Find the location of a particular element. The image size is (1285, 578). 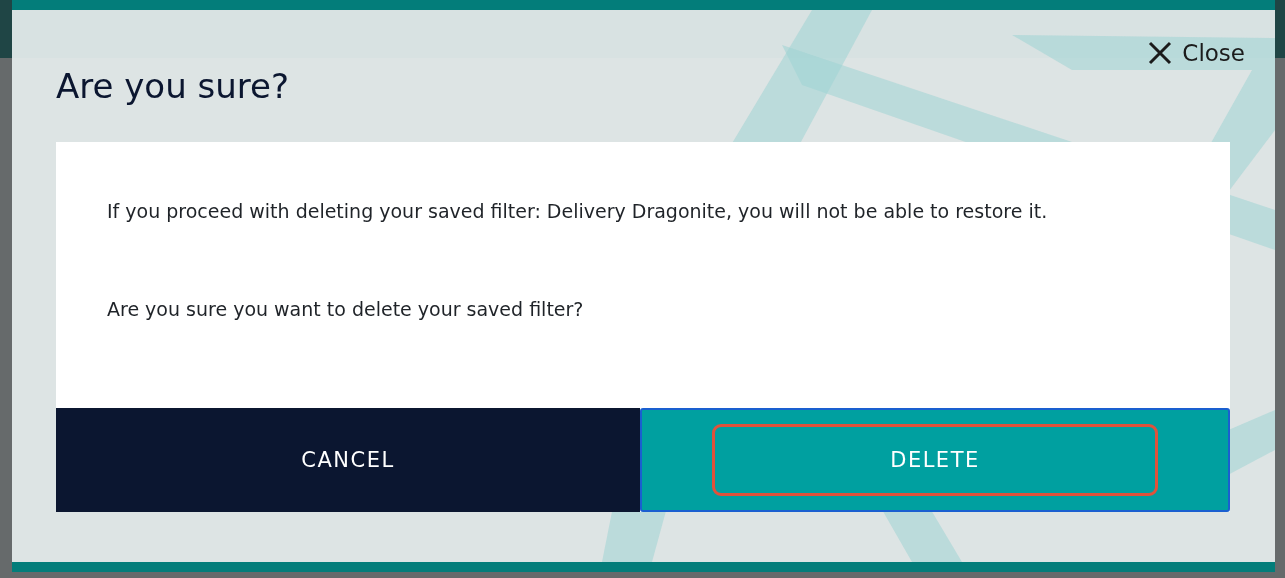

dialog-message: Are you sure you want to delete your saved filter? is located at coordinates (346, 309).